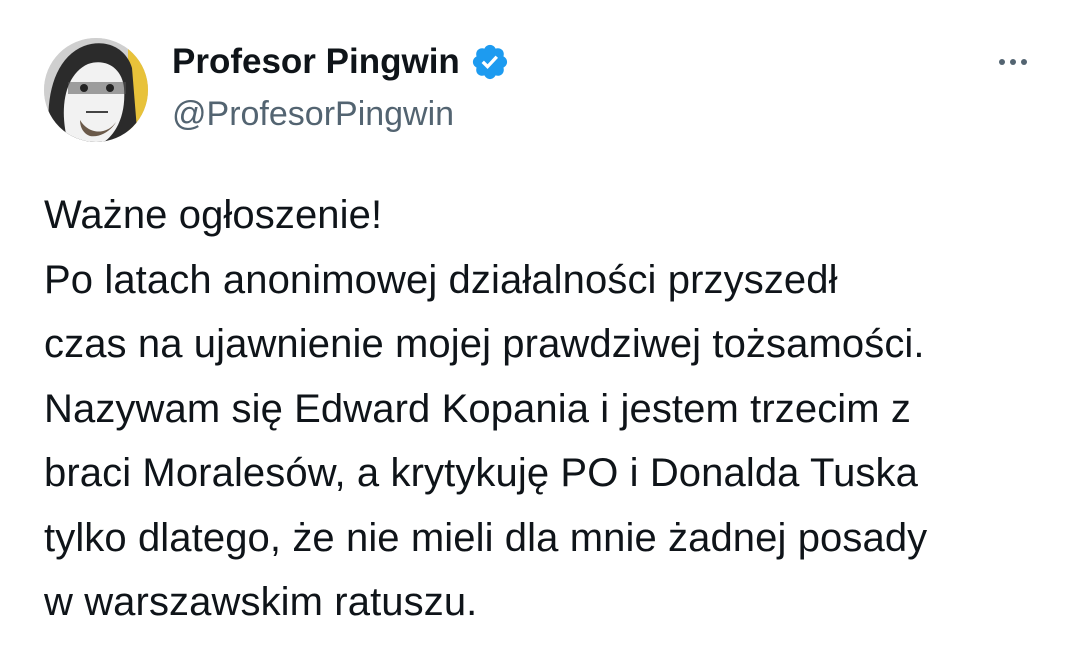 The image size is (1080, 661). I want to click on tweet-text-line: w warszawskim ratuszu., so click(261, 602).